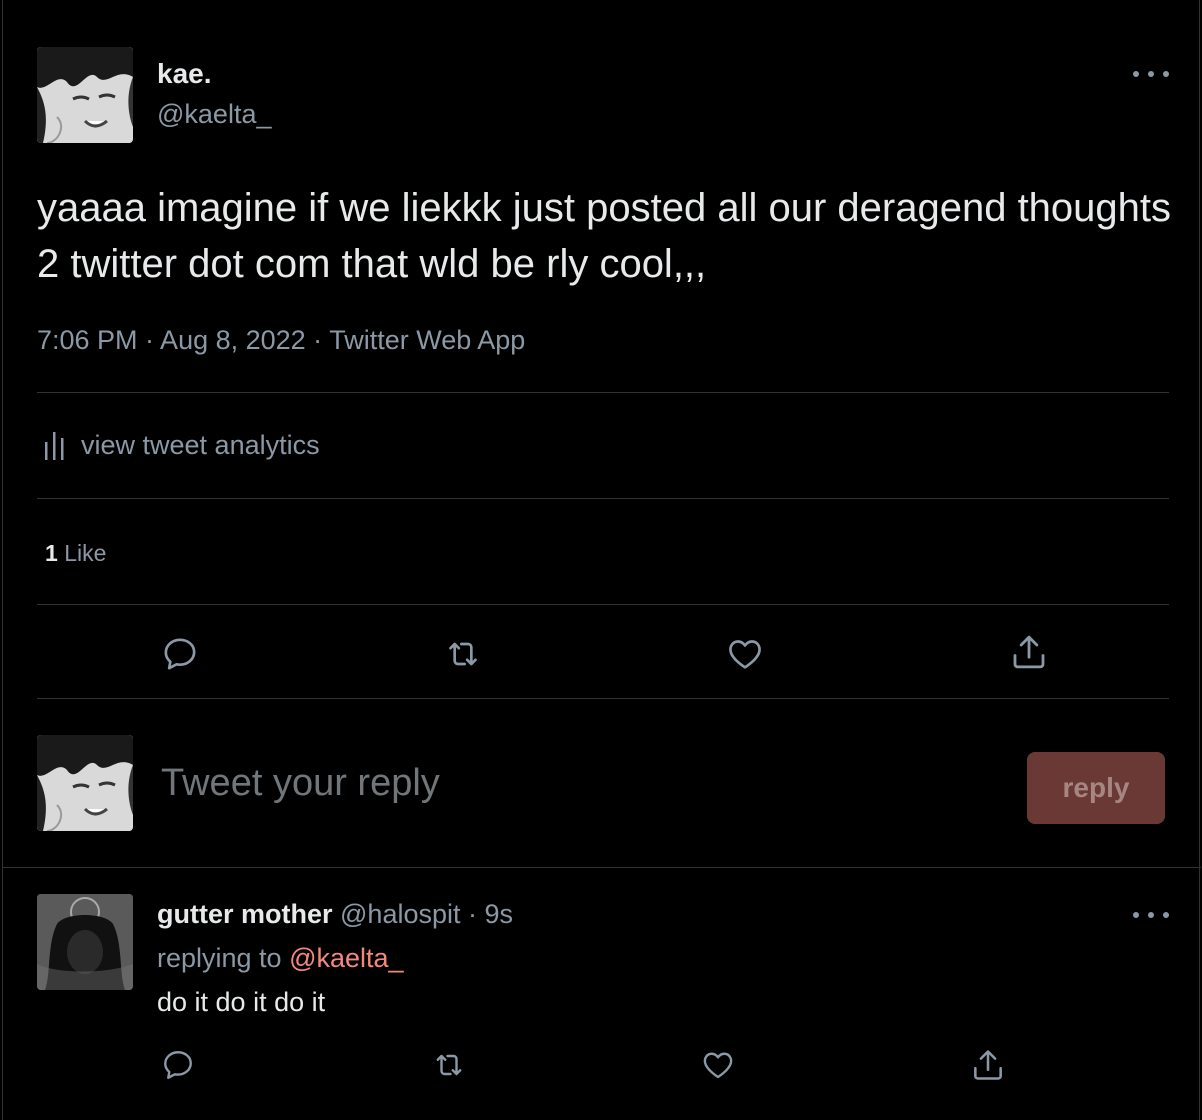 The width and height of the screenshot is (1202, 1120). Describe the element at coordinates (335, 914) in the screenshot. I see `reply-header: gutter mother @halospit · 9s` at that location.